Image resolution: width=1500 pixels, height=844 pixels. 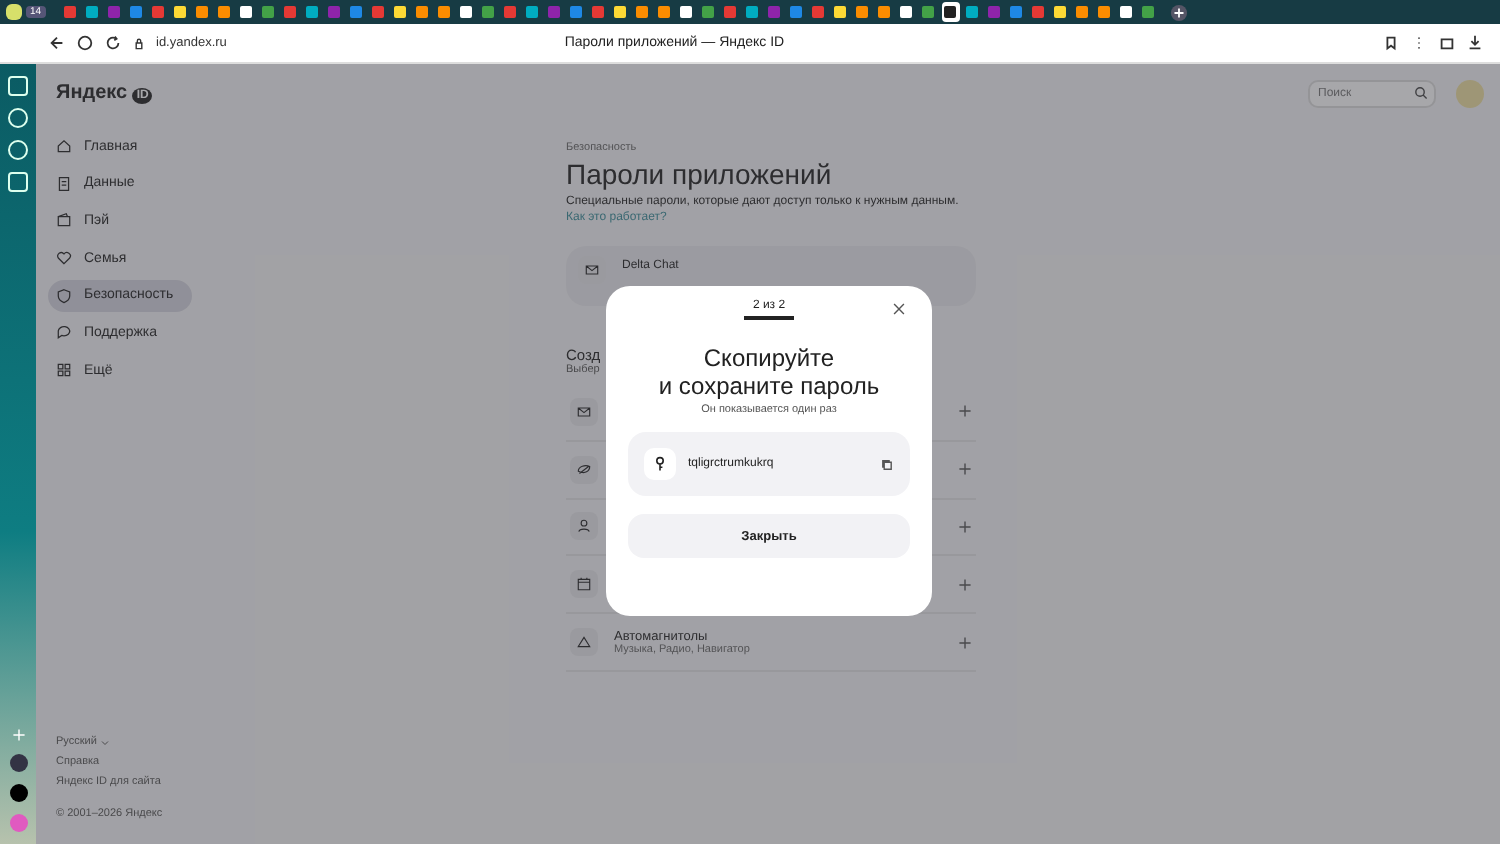 What do you see at coordinates (64, 332) in the screenshot?
I see `chat-icon` at bounding box center [64, 332].